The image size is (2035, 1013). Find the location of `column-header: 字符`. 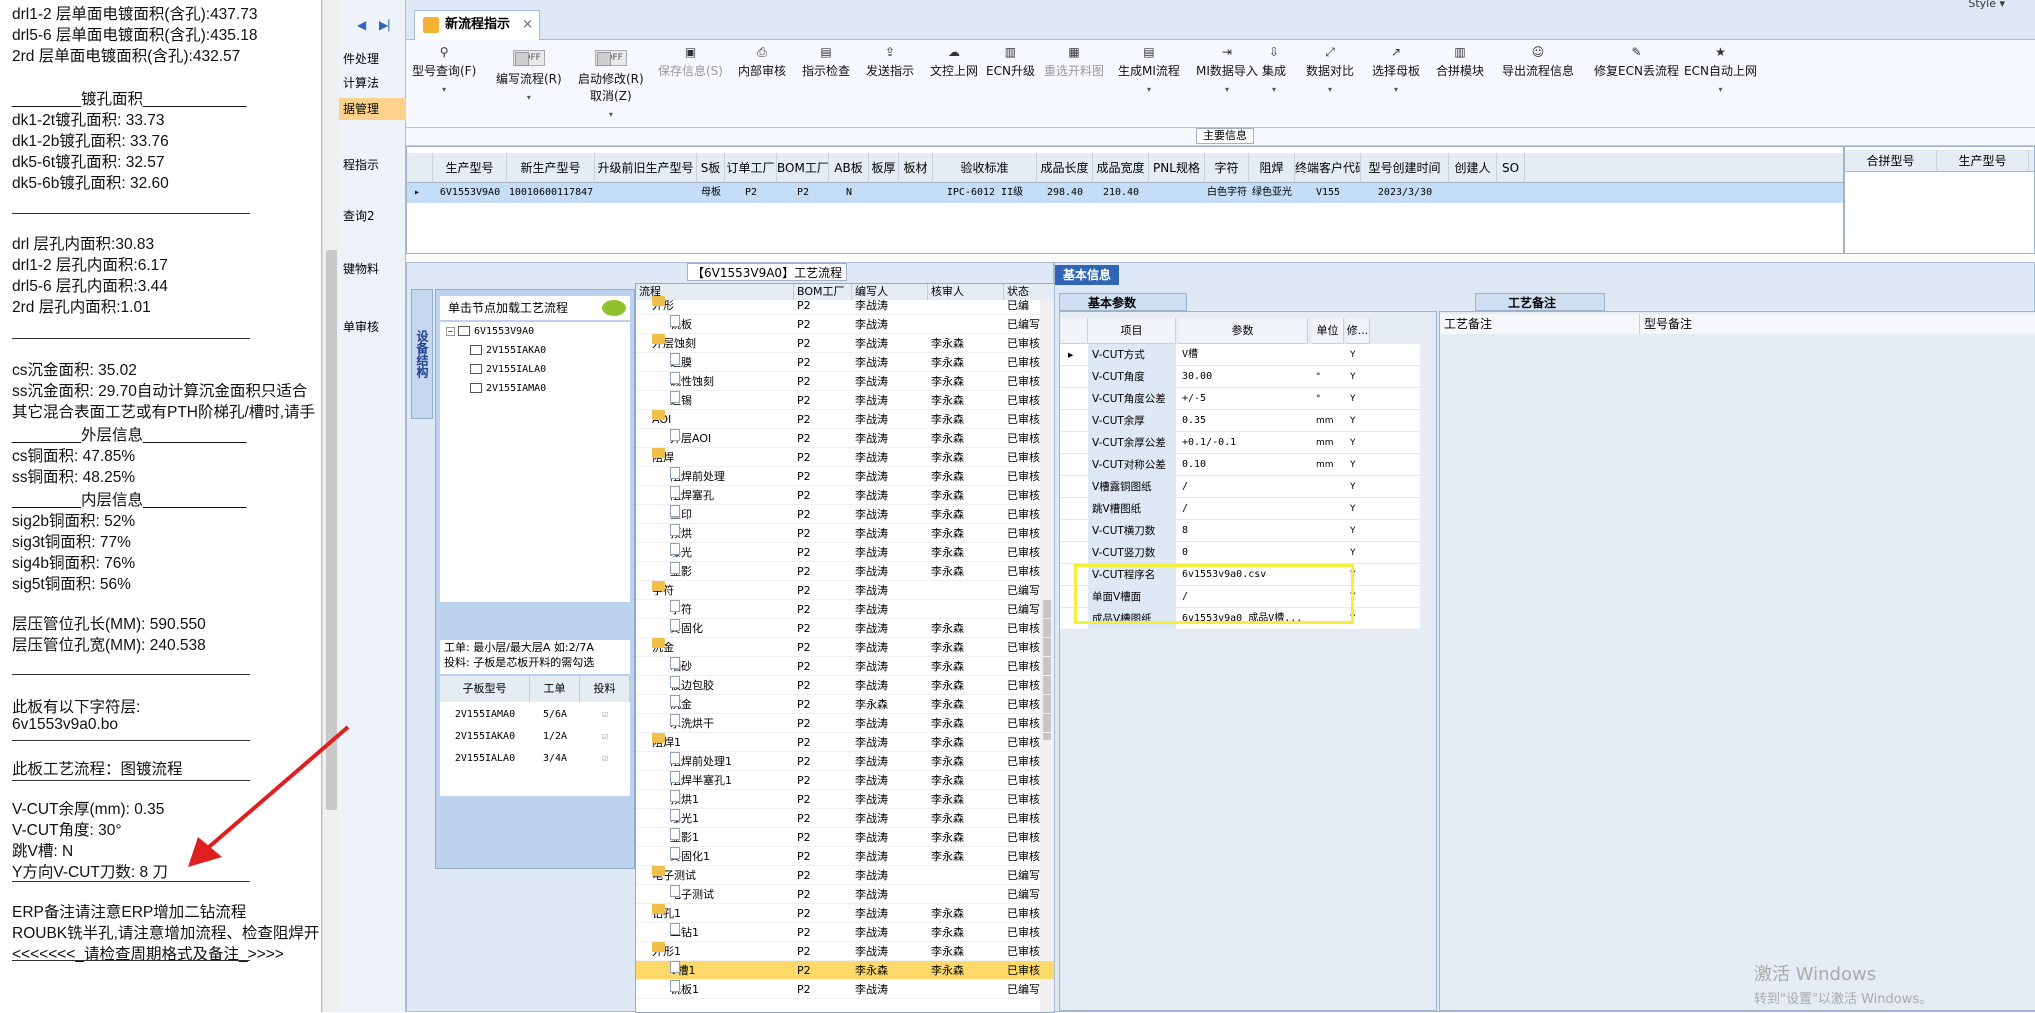

column-header: 字符 is located at coordinates (1227, 168).